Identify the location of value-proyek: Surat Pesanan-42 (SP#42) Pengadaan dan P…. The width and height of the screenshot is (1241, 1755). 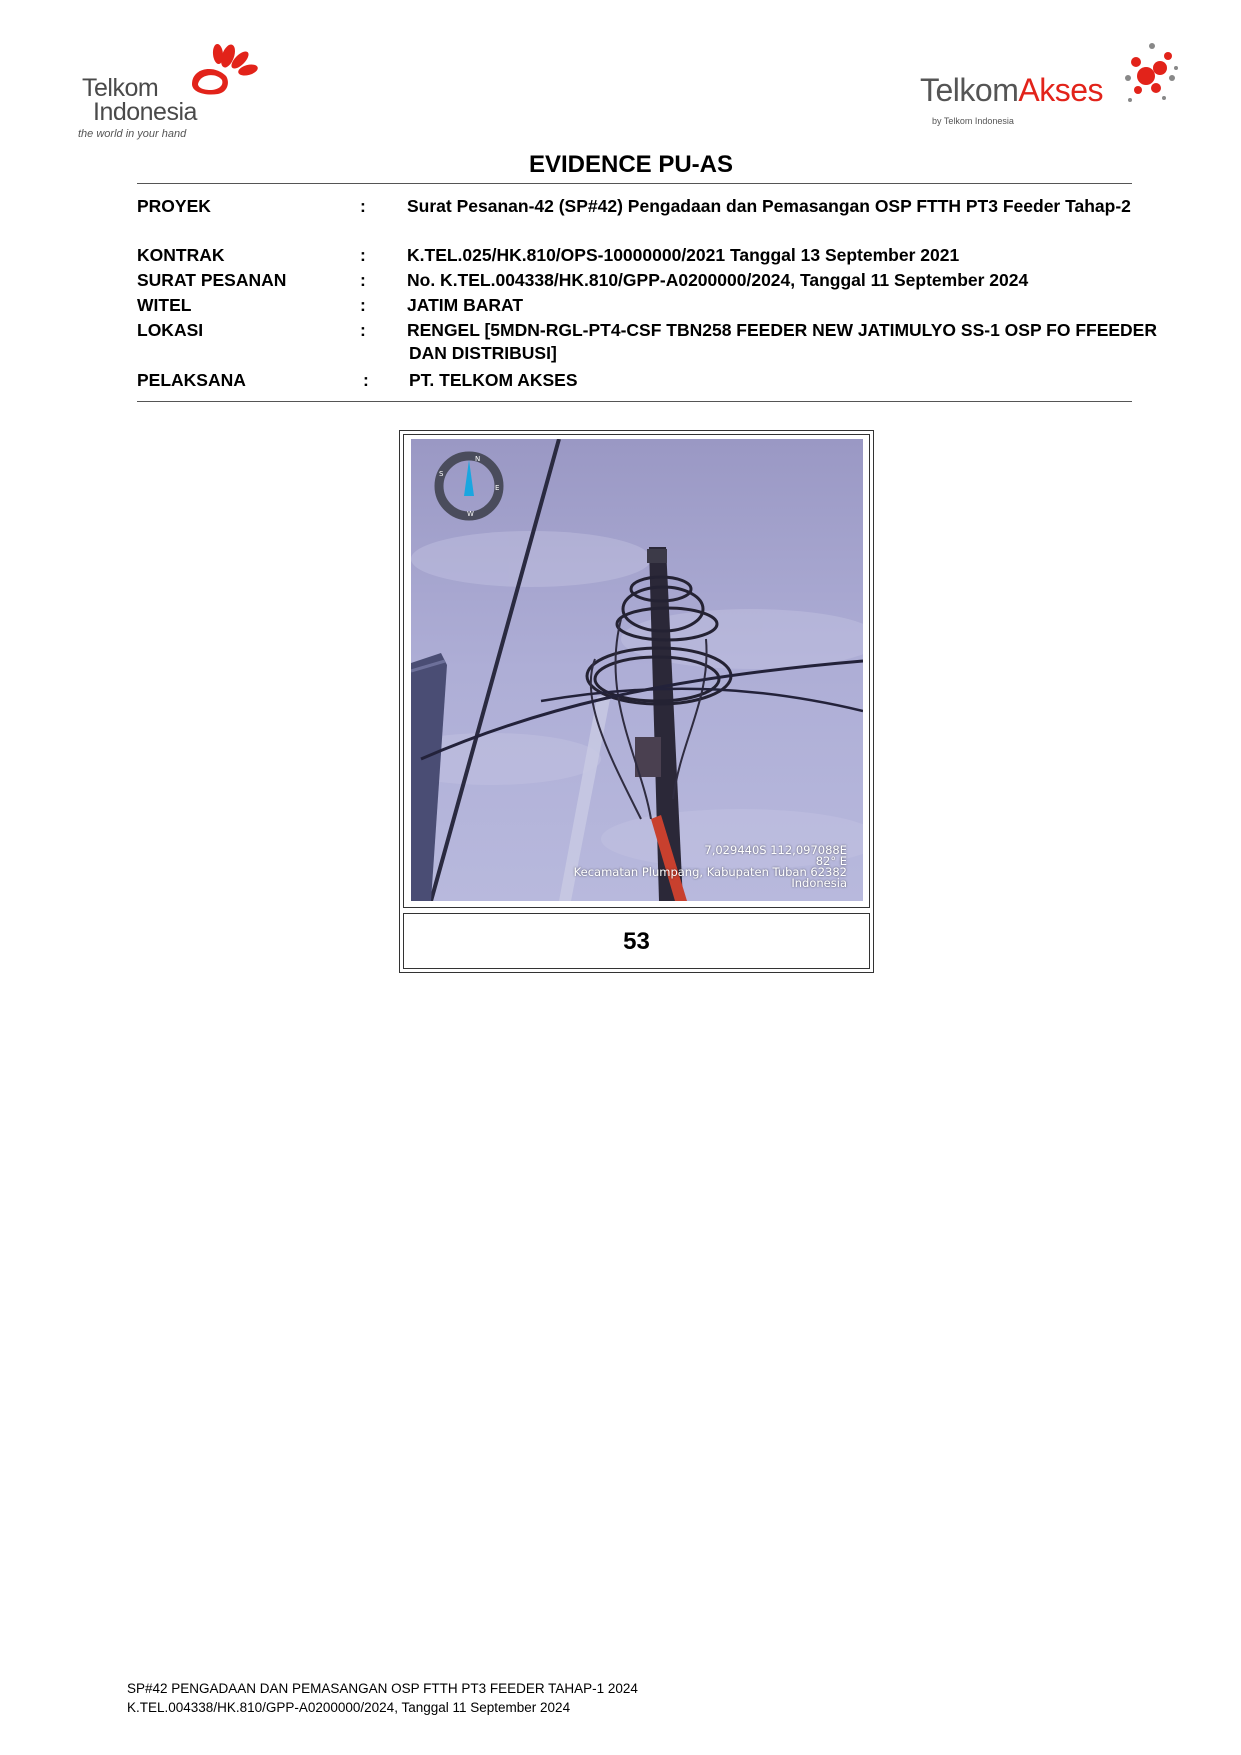
(769, 206).